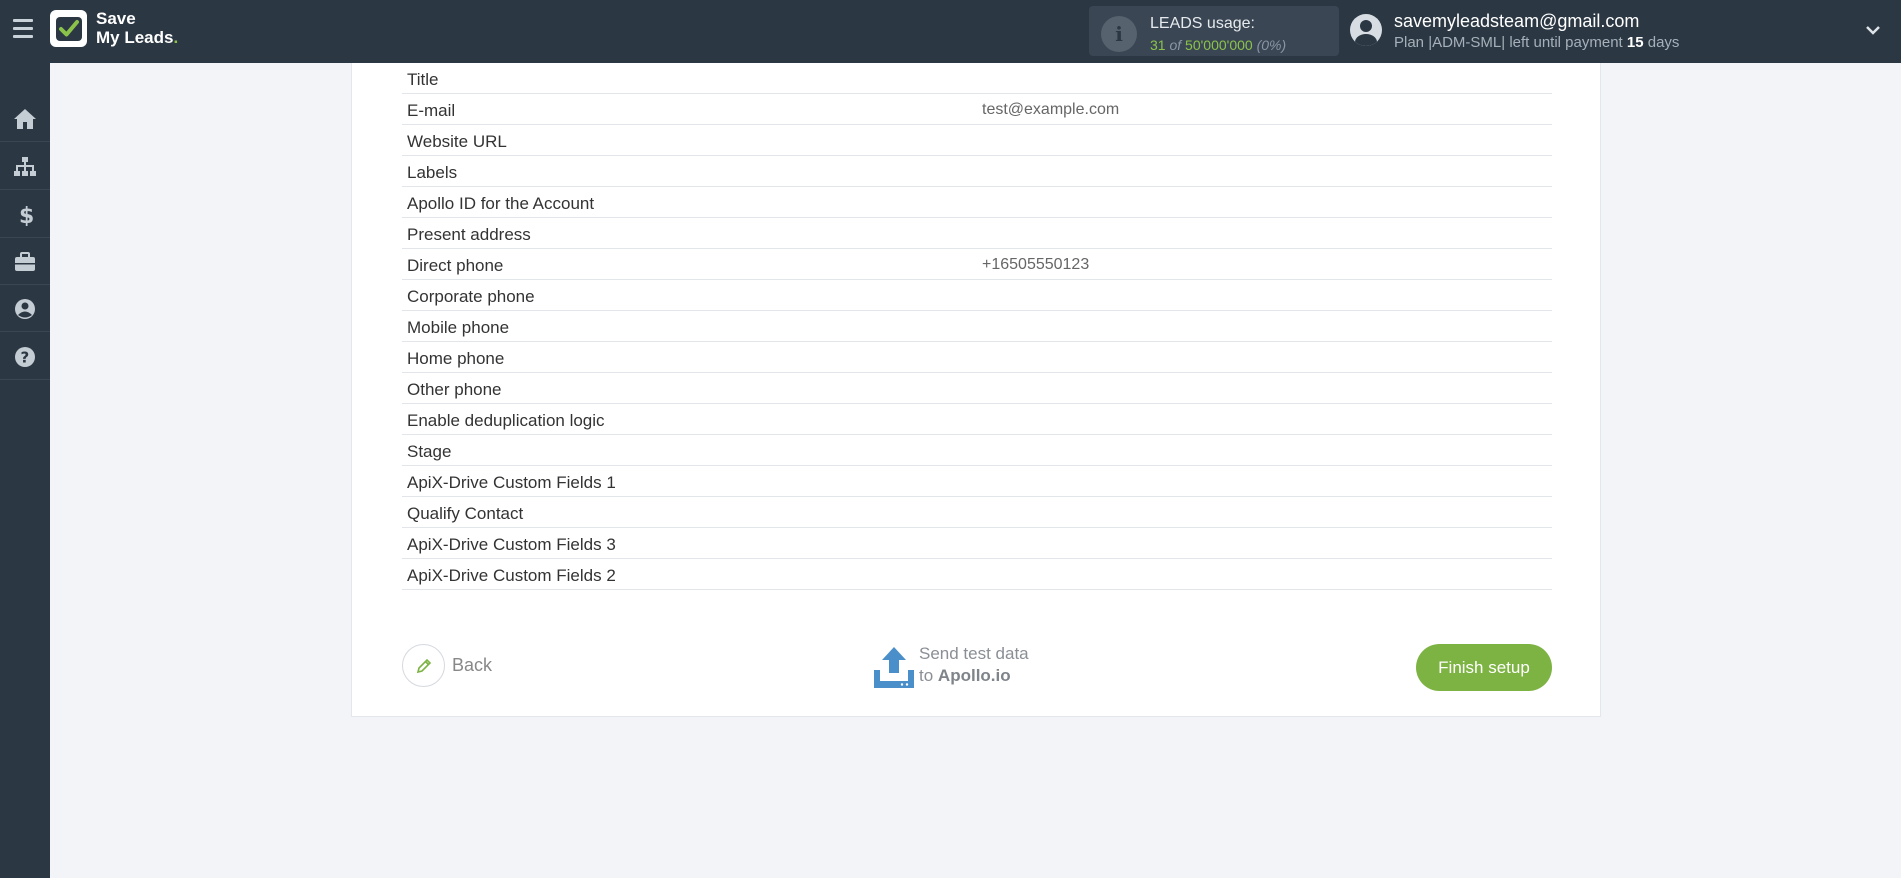  I want to click on sidebar: $ ?, so click(25, 470).